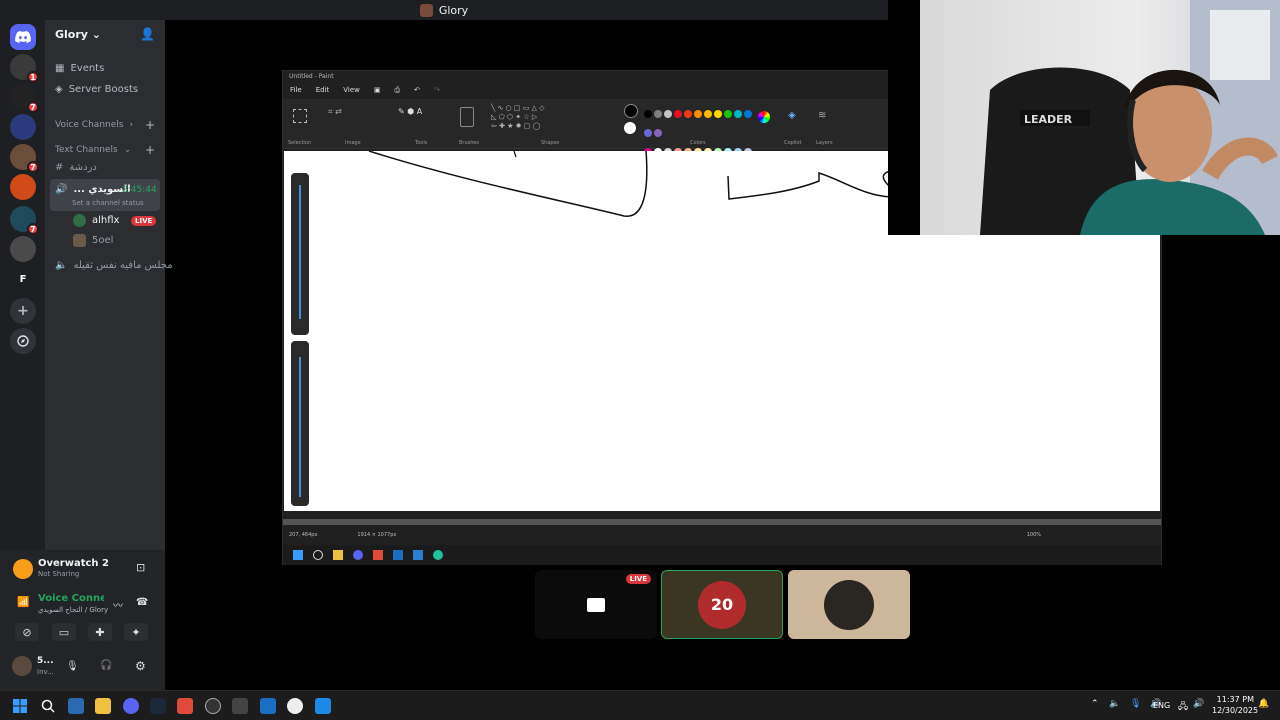 The height and width of the screenshot is (720, 1280). Describe the element at coordinates (300, 116) in the screenshot. I see `selection-icon` at that location.